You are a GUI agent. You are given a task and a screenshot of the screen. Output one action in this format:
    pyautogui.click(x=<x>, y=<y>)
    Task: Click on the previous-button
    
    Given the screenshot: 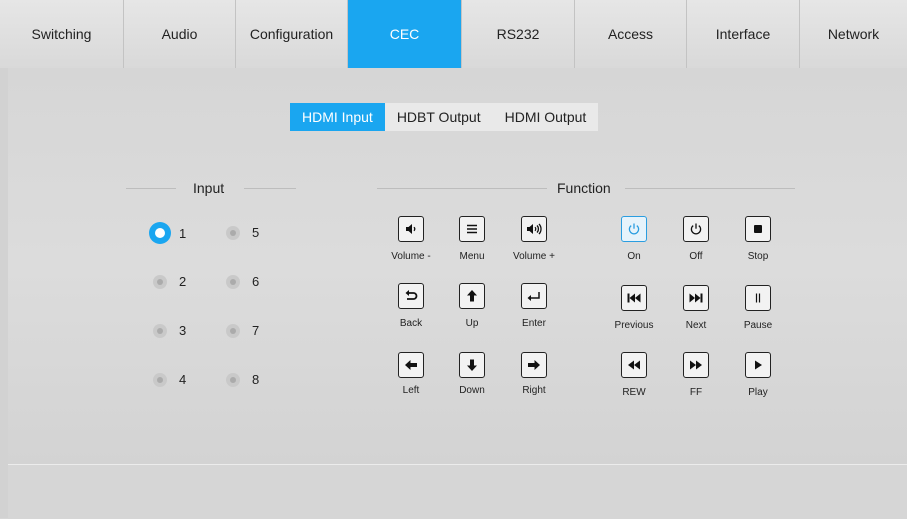 What is the action you would take?
    pyautogui.click(x=634, y=298)
    